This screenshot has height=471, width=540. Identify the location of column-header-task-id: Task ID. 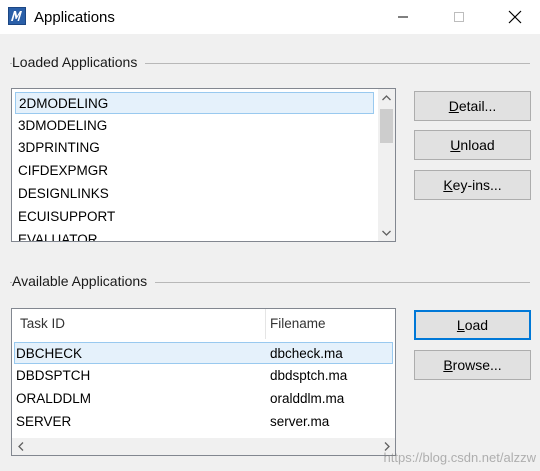
(42, 324).